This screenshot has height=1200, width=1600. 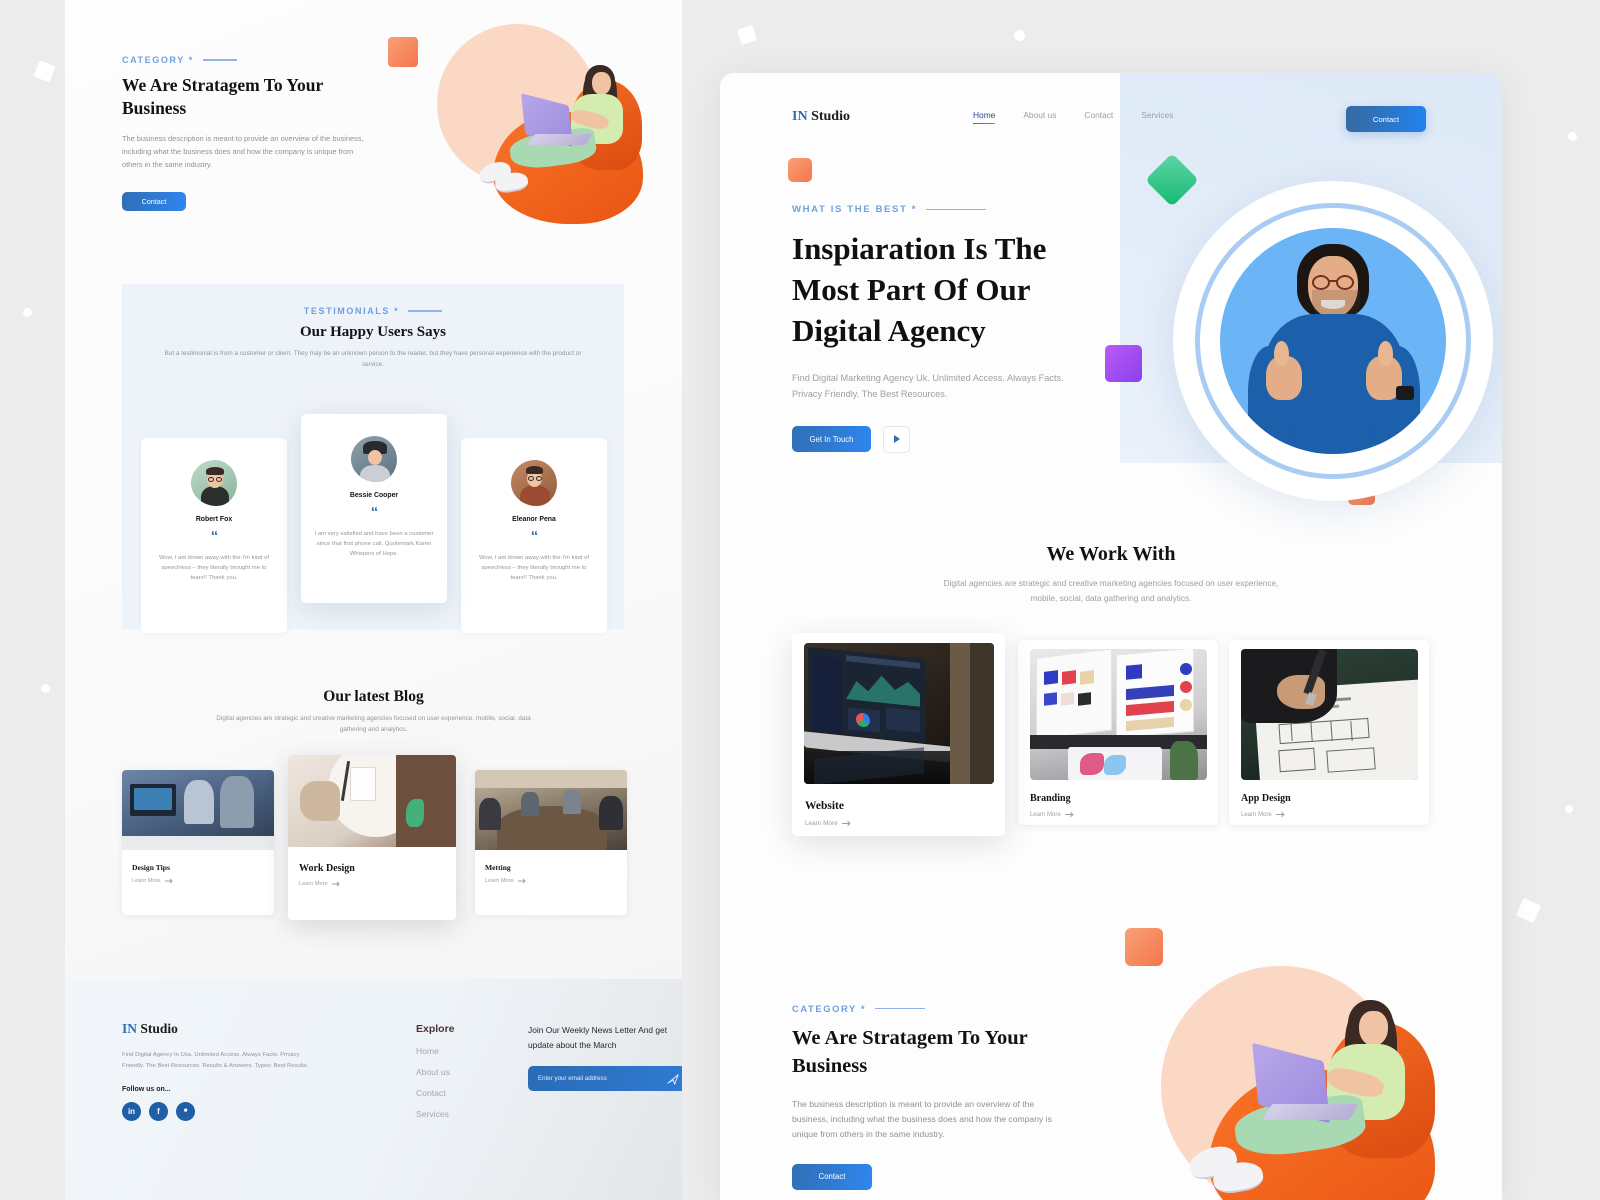 I want to click on service-card: App Design Learn More, so click(x=1329, y=732).